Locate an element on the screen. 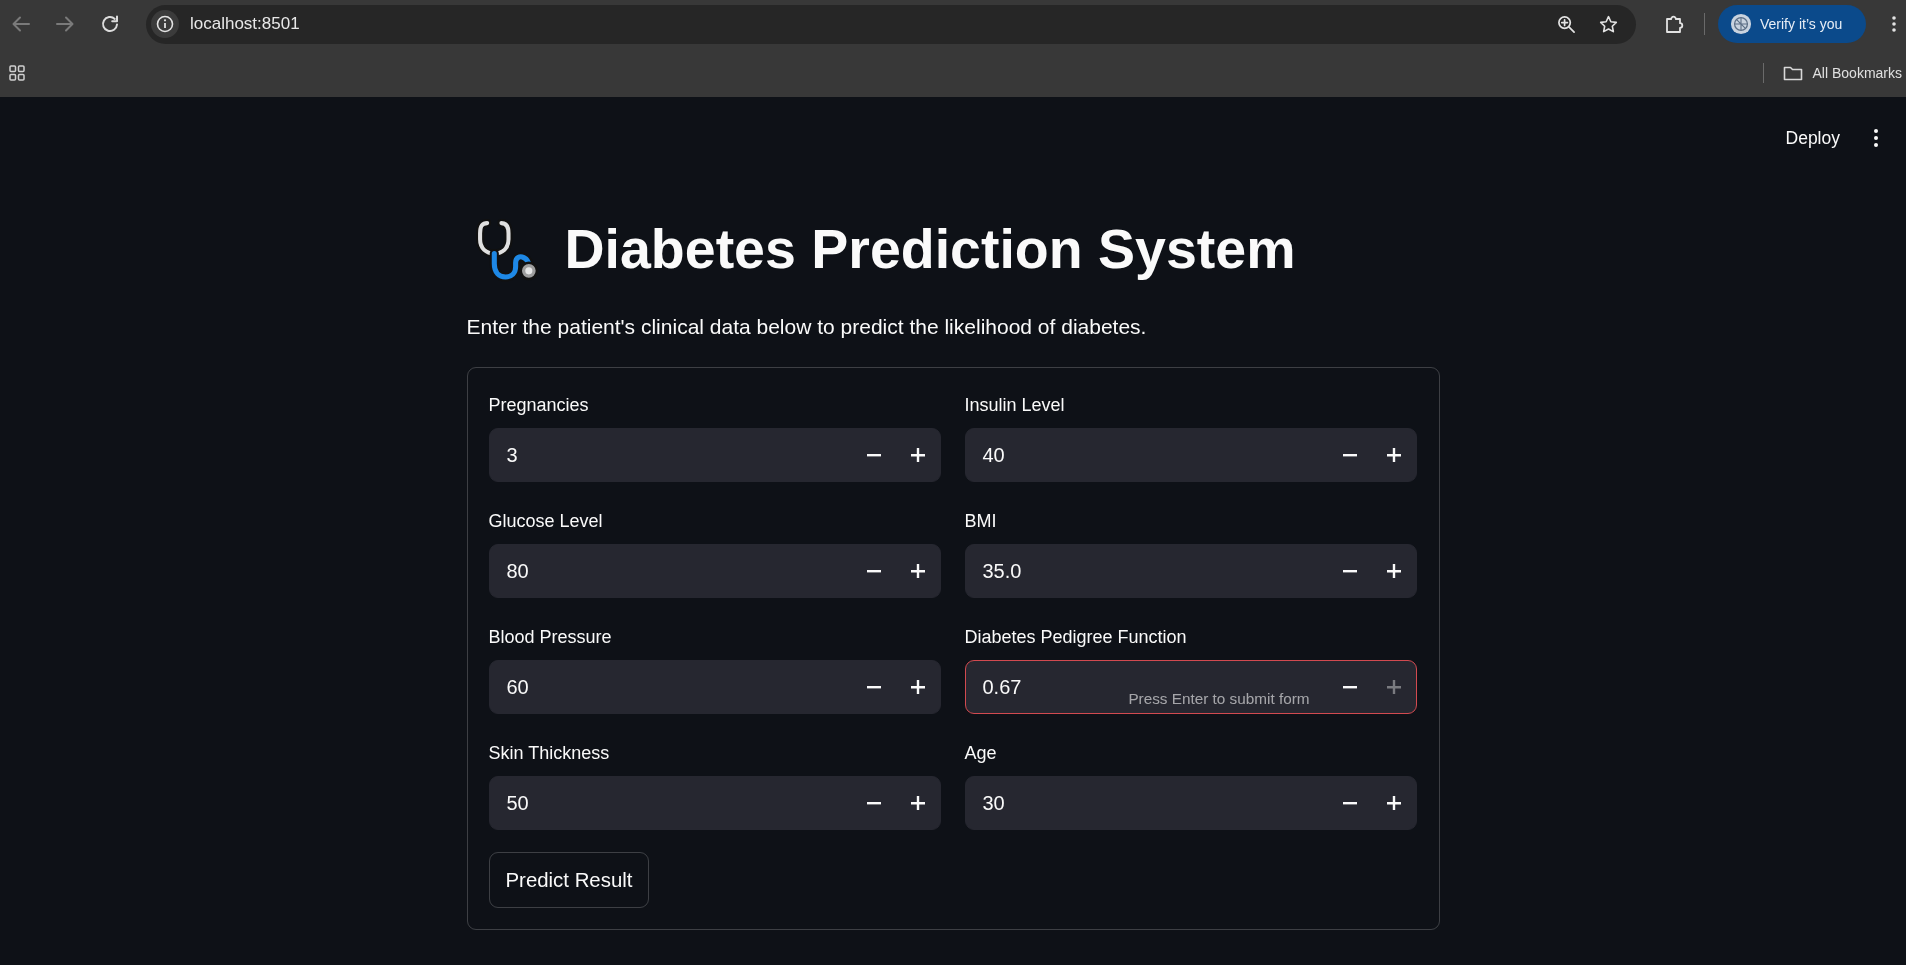  page-title: Diabetes Prediction System is located at coordinates (930, 249).